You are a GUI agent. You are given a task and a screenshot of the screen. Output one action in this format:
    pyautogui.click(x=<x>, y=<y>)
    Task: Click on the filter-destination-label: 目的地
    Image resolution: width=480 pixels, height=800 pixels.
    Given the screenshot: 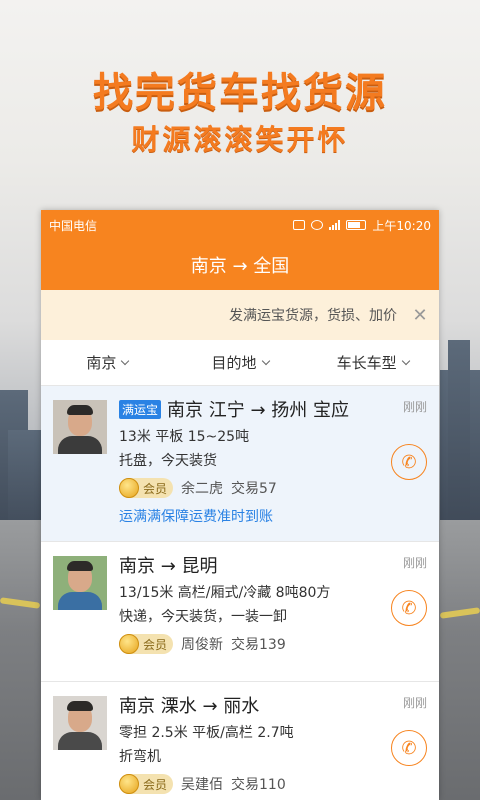 What is the action you would take?
    pyautogui.click(x=234, y=363)
    